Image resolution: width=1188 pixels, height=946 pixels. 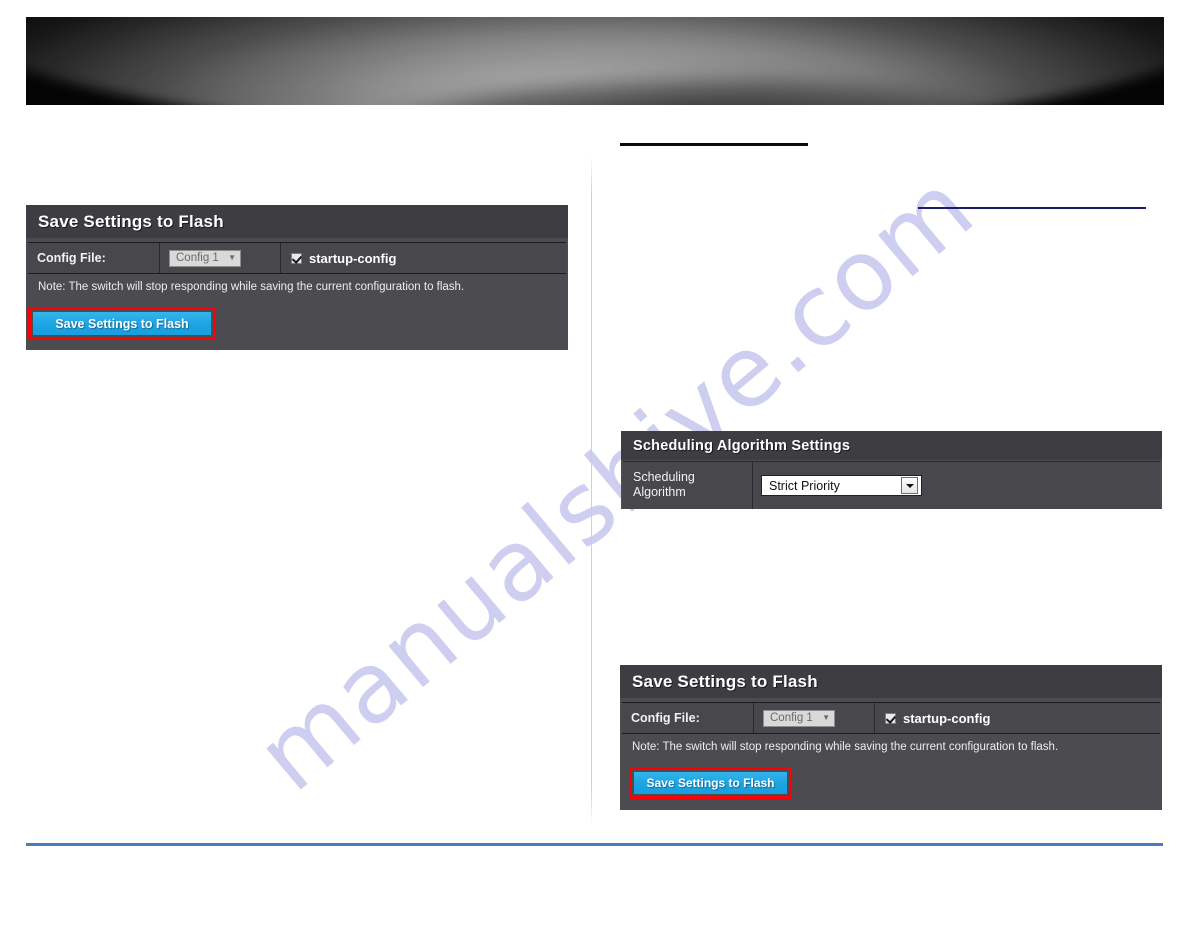 What do you see at coordinates (841, 485) in the screenshot?
I see `scheduling-algorithm-select: Strict Priority` at bounding box center [841, 485].